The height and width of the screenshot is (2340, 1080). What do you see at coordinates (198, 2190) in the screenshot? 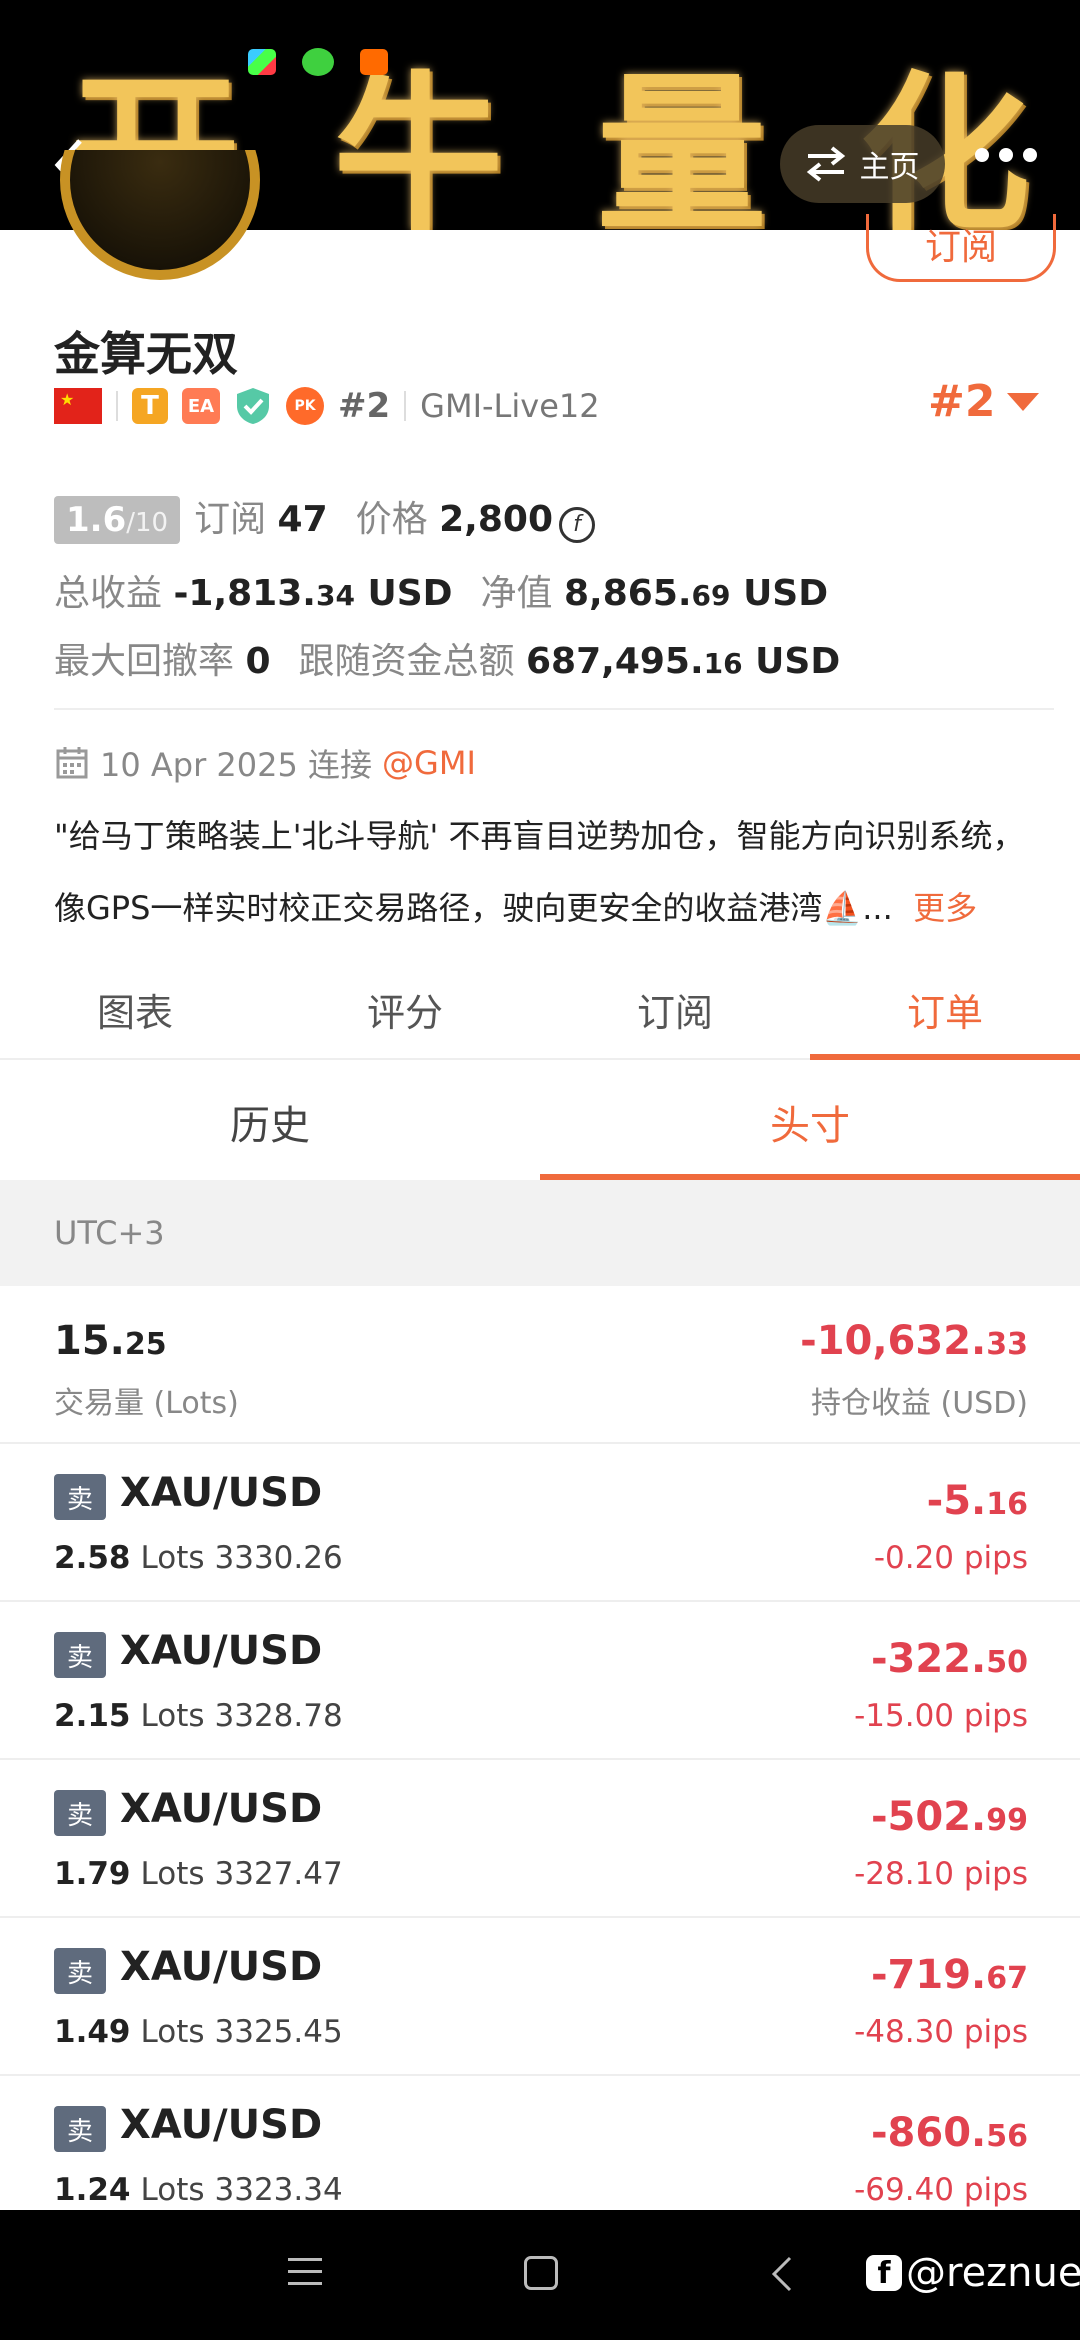
I see `position-info: 1.24 Lots 3323.34` at bounding box center [198, 2190].